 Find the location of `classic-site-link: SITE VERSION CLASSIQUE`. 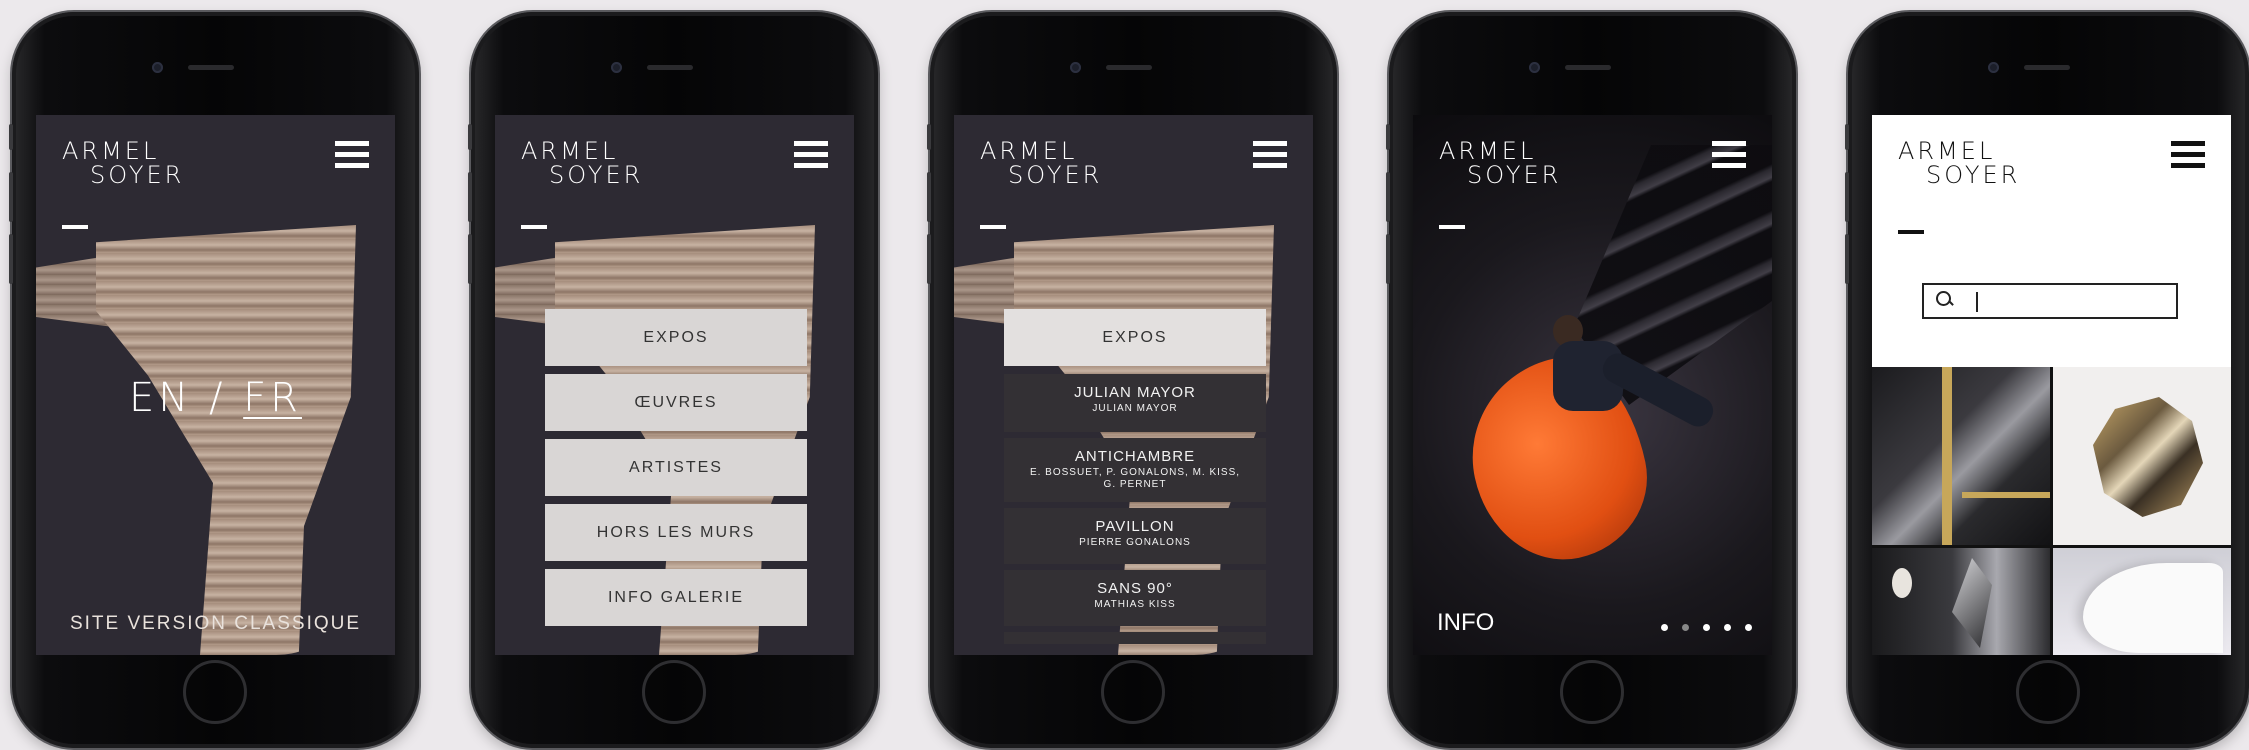

classic-site-link: SITE VERSION CLASSIQUE is located at coordinates (215, 624).